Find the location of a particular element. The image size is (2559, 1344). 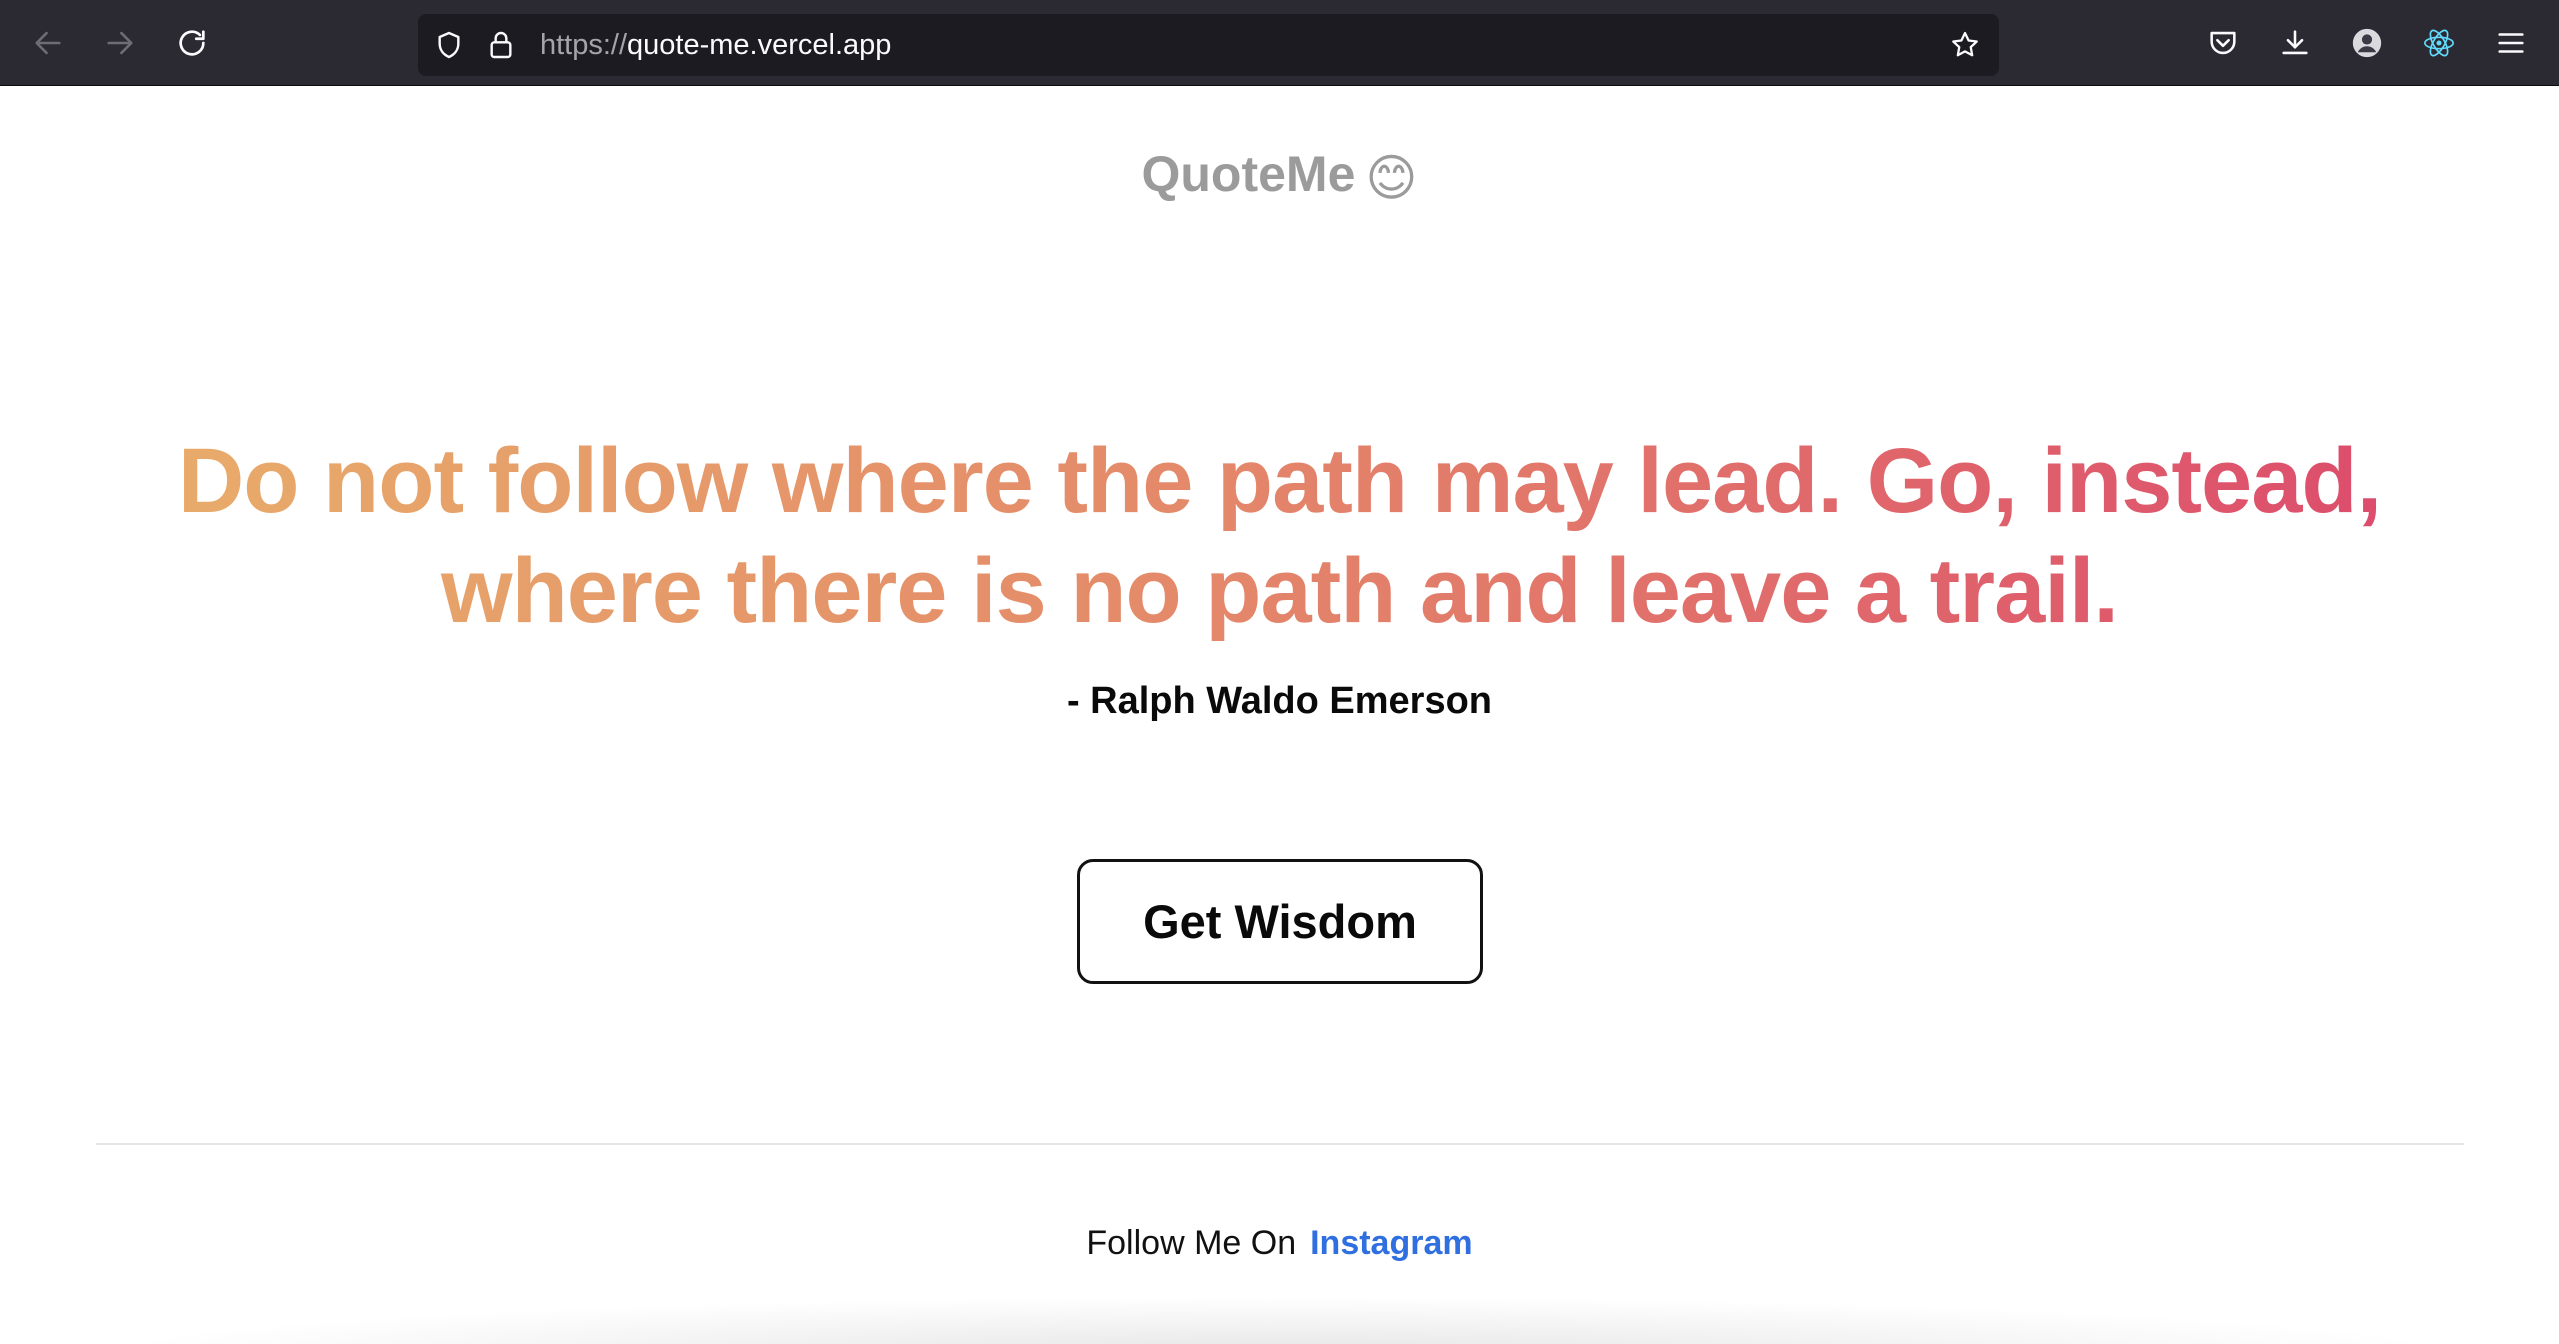

account-icon is located at coordinates (2367, 43).